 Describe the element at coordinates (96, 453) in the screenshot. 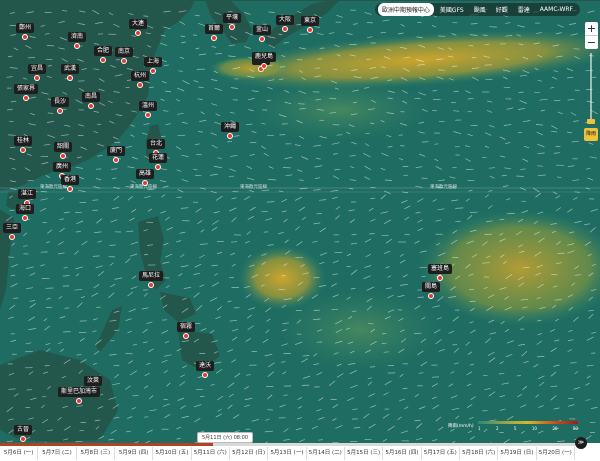

I see `timeline-day: 5月8日 (三)` at that location.